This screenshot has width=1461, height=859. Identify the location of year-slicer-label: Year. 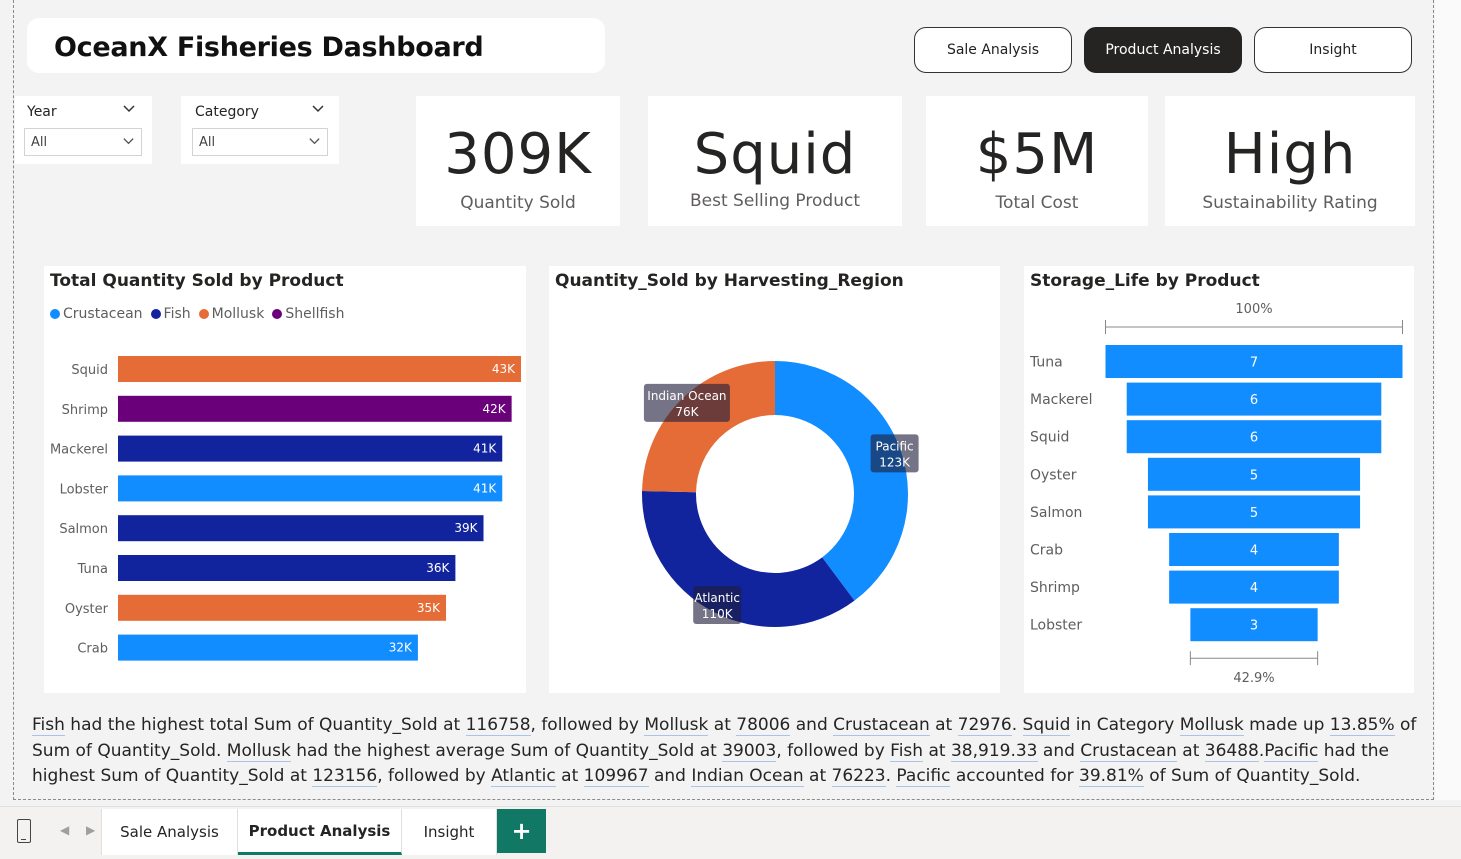
(42, 112).